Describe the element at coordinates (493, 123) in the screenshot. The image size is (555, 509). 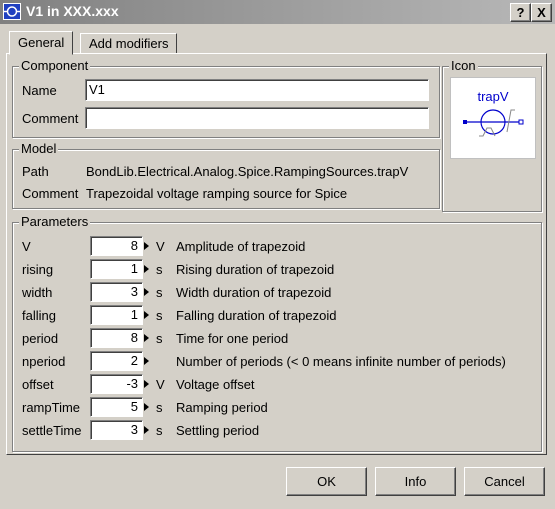
I see `voltage-source-icon` at that location.